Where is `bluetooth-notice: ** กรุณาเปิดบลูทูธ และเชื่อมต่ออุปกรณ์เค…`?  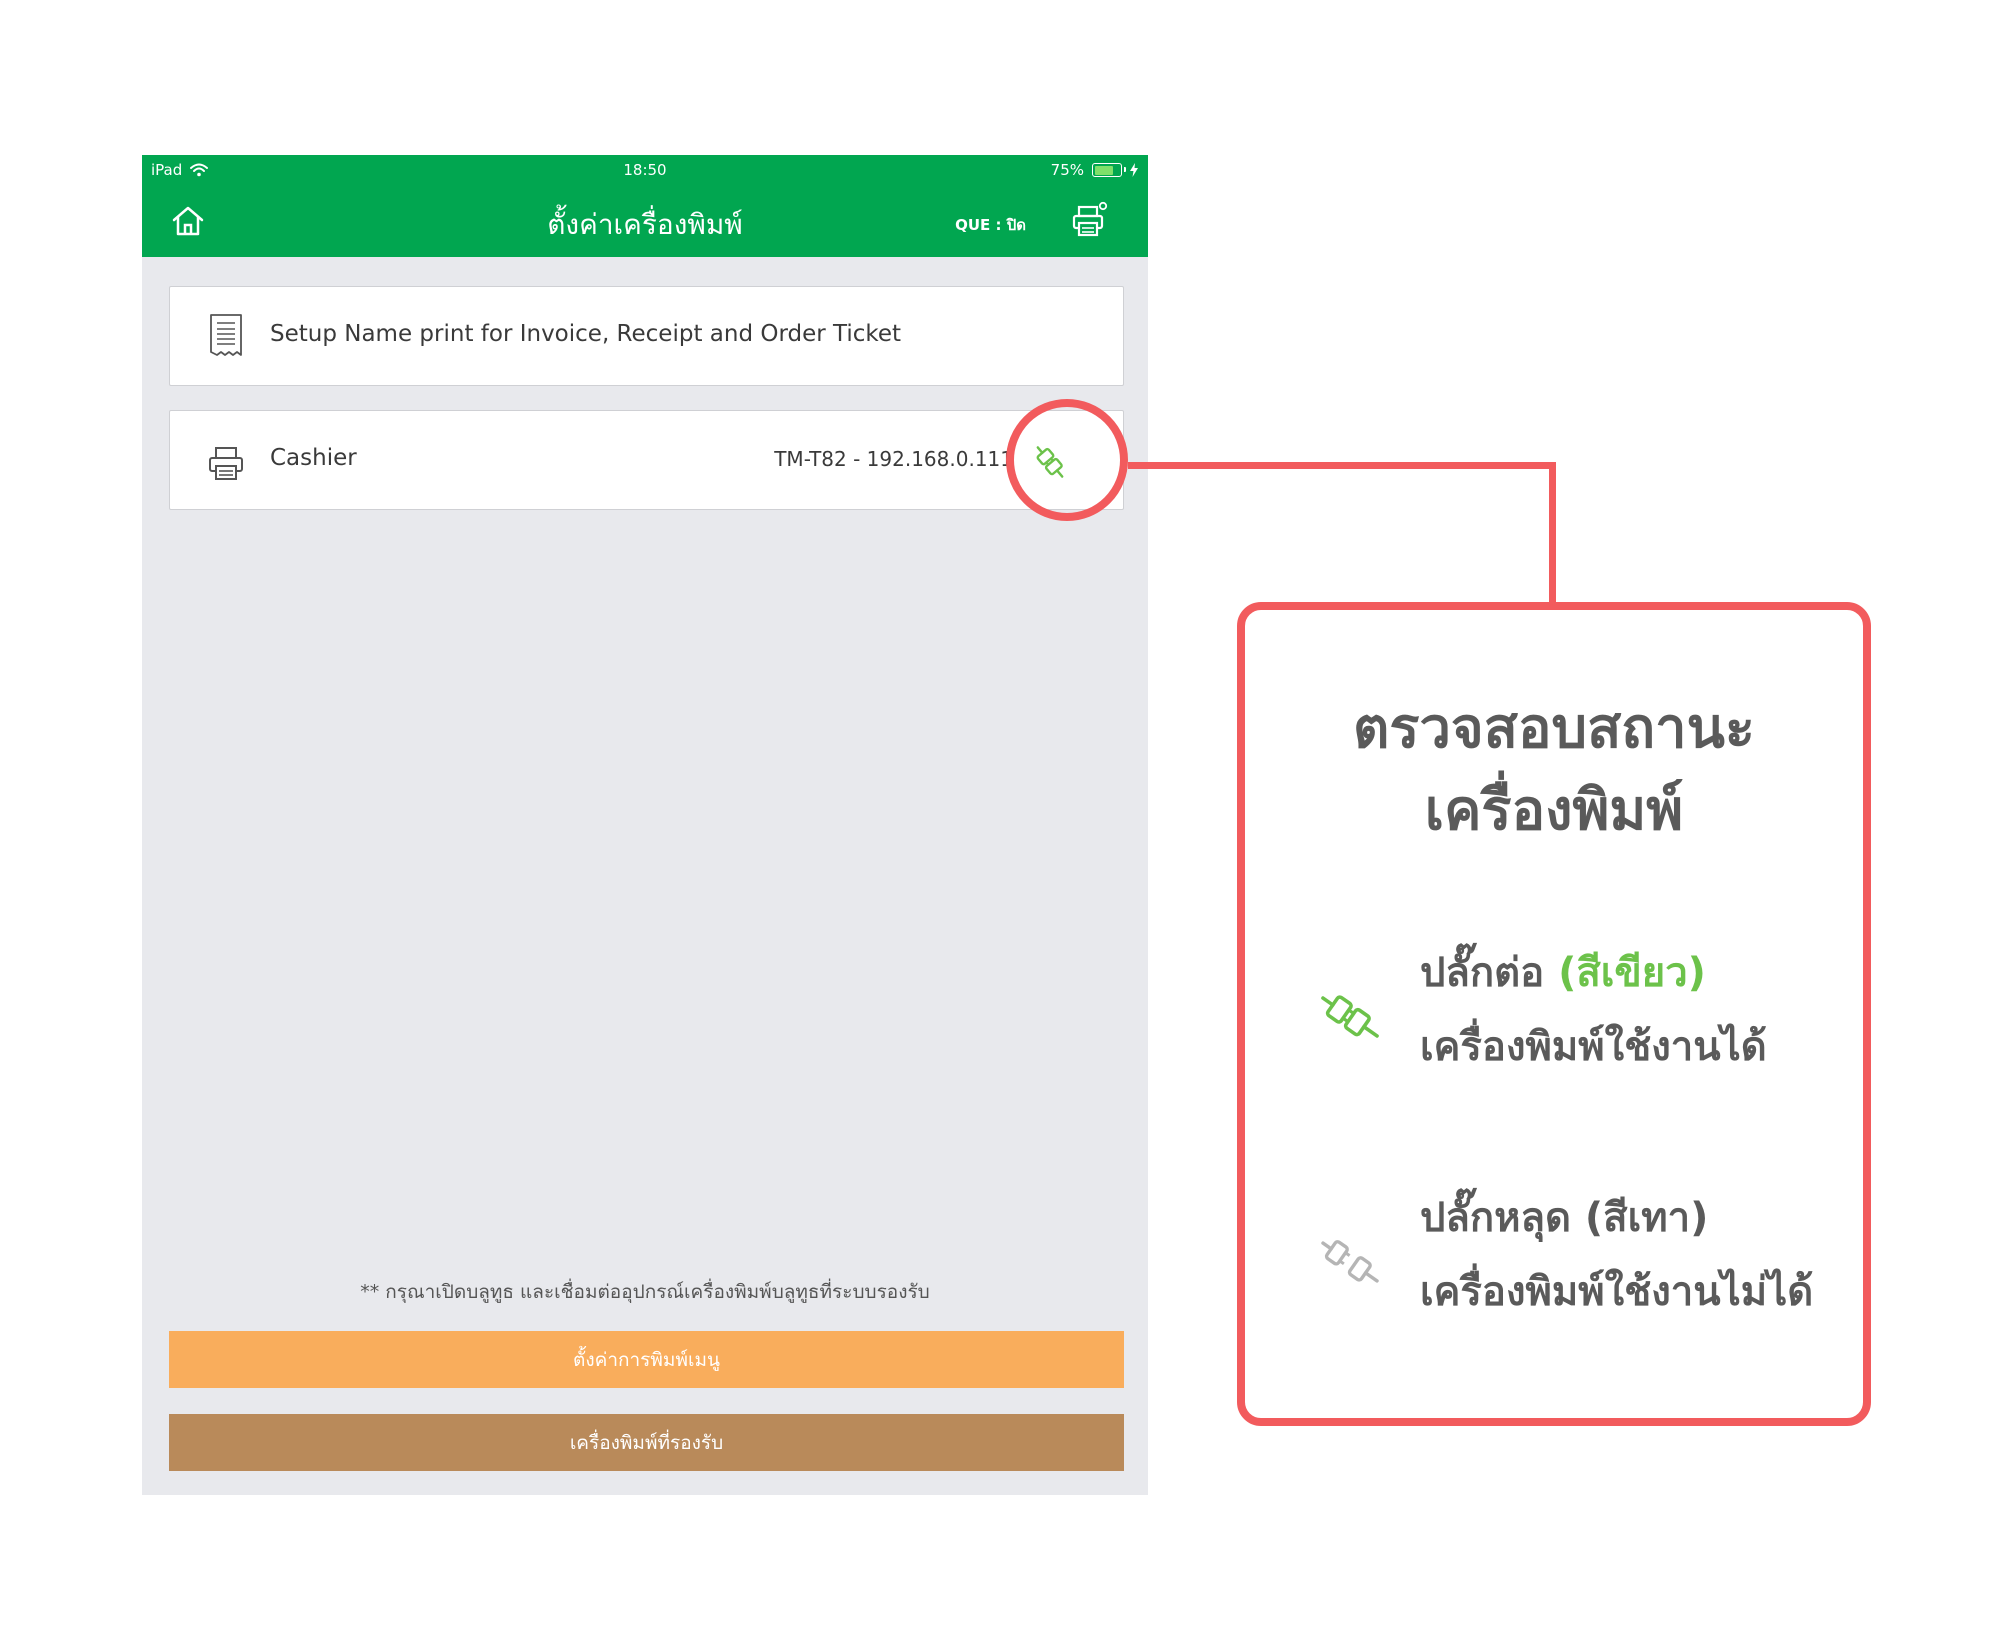 bluetooth-notice: ** กรุณาเปิดบลูทูธ และเชื่อมต่ออุปกรณ์เค… is located at coordinates (645, 1292).